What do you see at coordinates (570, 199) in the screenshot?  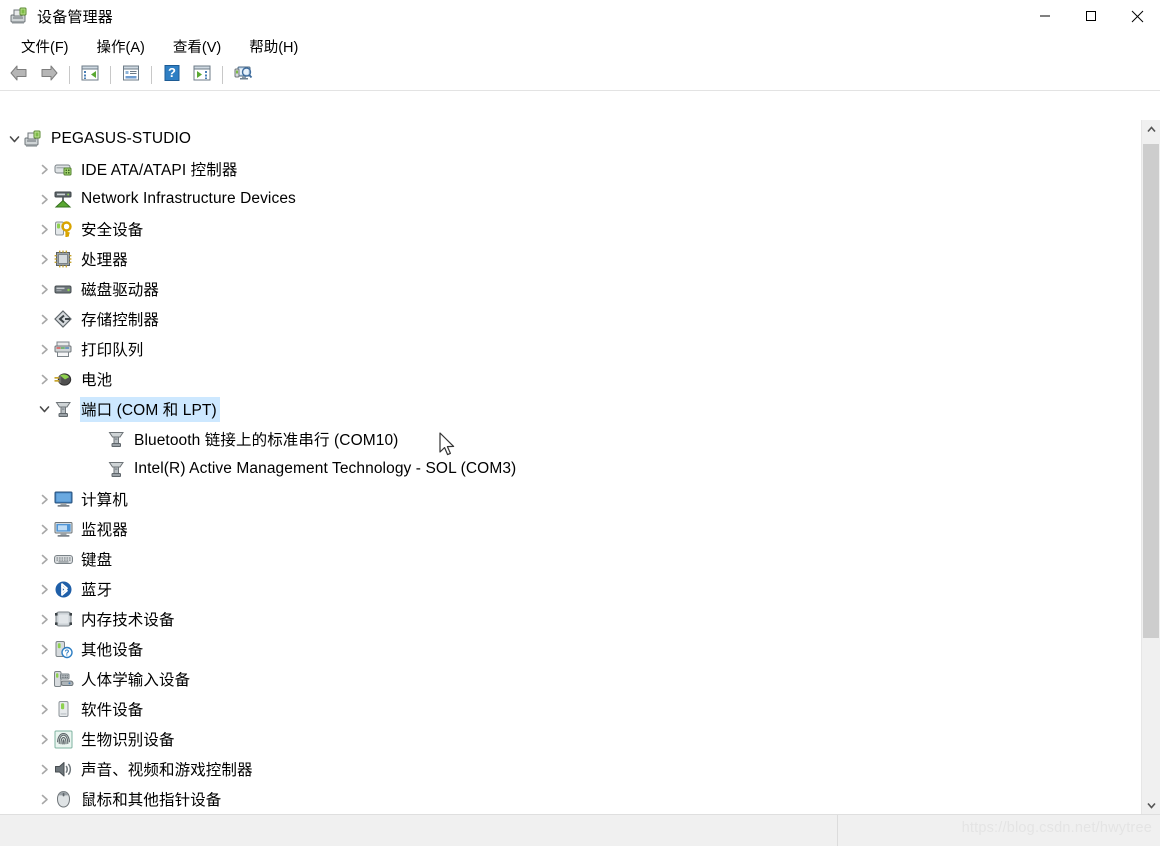 I see `tree-item: Network Infrastructure Devices` at bounding box center [570, 199].